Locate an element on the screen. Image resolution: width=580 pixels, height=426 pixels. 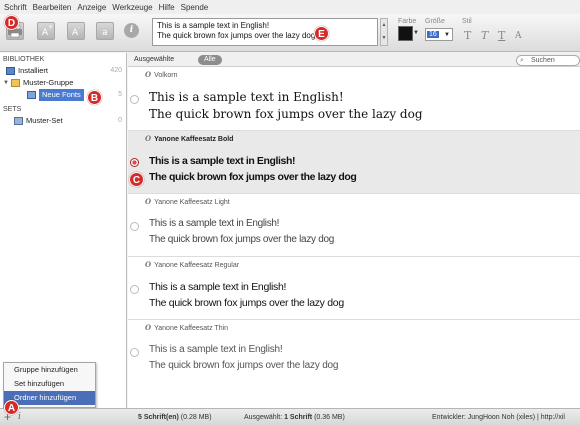
search-icon: ⌕ is located at coordinates (522, 60).